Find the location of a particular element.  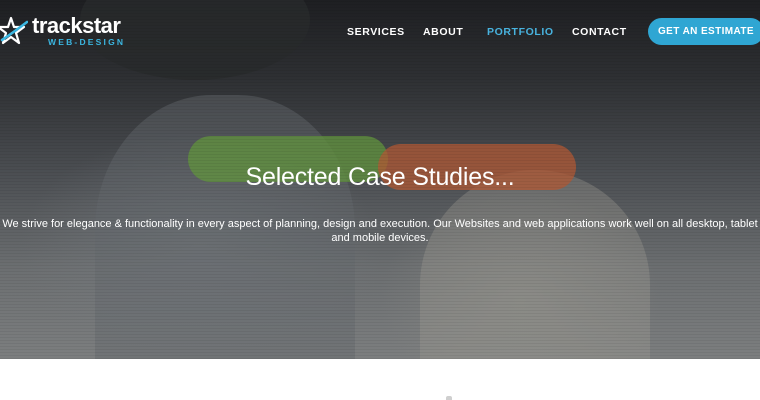

background-photo-person-right is located at coordinates (535, 264).